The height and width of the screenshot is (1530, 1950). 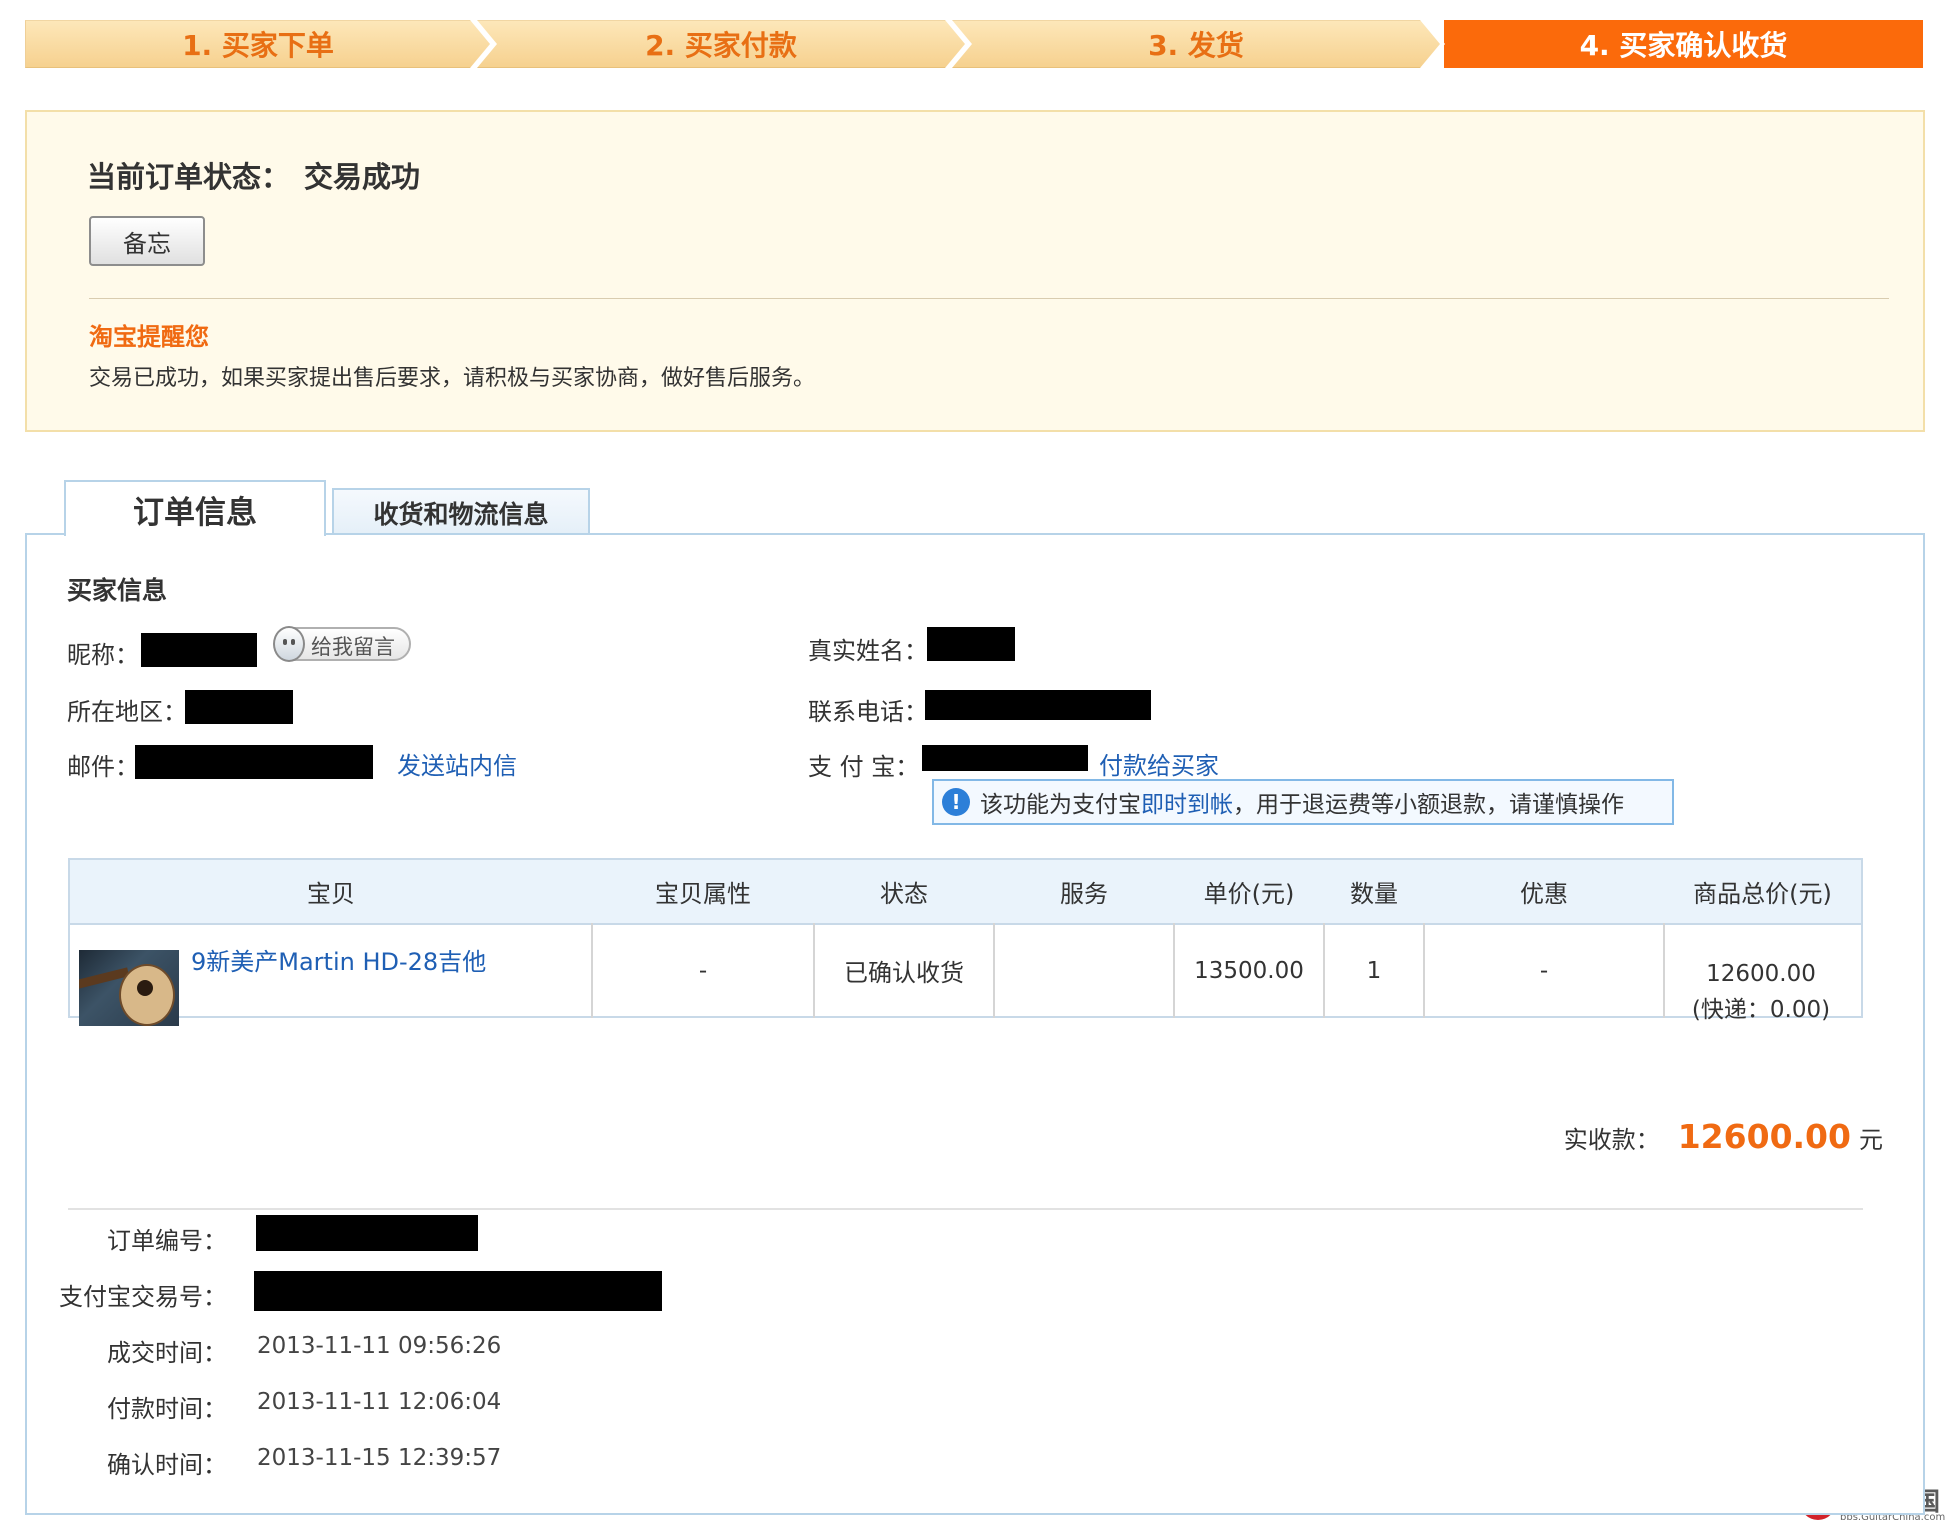 What do you see at coordinates (1544, 970) in the screenshot?
I see `item-discount: -` at bounding box center [1544, 970].